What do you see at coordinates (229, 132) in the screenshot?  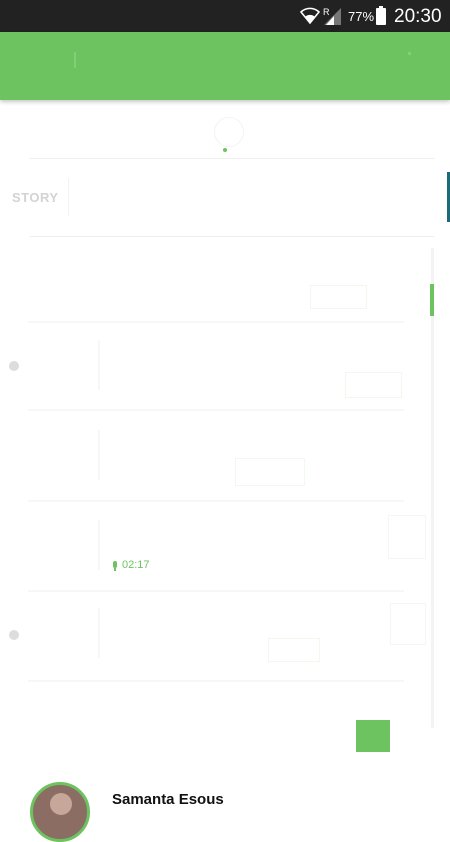 I see `loading-spinner-icon` at bounding box center [229, 132].